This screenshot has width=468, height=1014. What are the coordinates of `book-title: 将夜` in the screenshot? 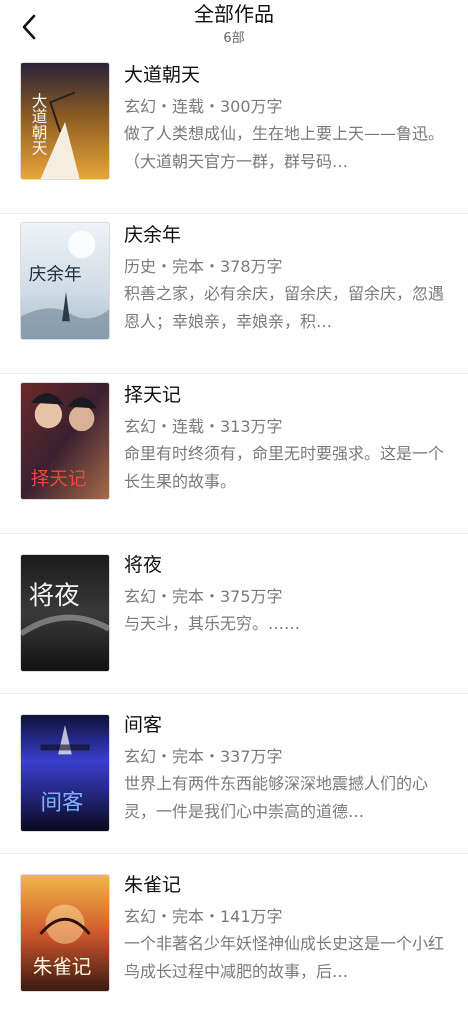 It's located at (143, 565).